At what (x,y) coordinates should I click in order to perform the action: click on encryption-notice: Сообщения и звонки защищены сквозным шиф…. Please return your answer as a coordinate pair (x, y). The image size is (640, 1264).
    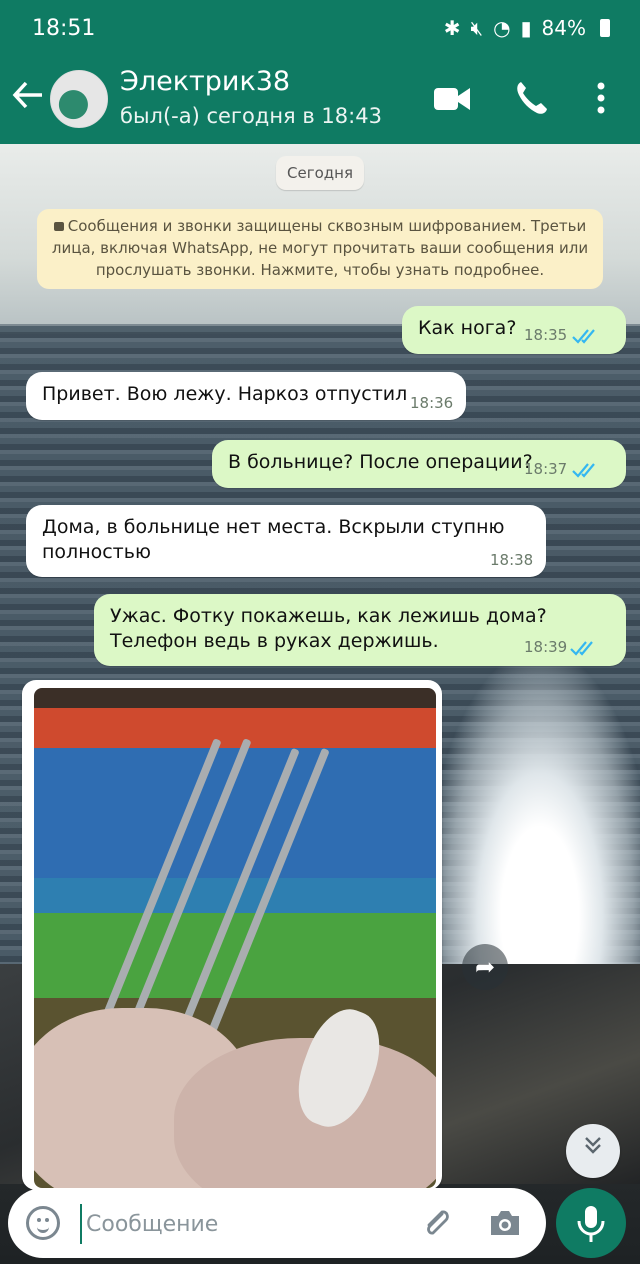
    Looking at the image, I should click on (320, 249).